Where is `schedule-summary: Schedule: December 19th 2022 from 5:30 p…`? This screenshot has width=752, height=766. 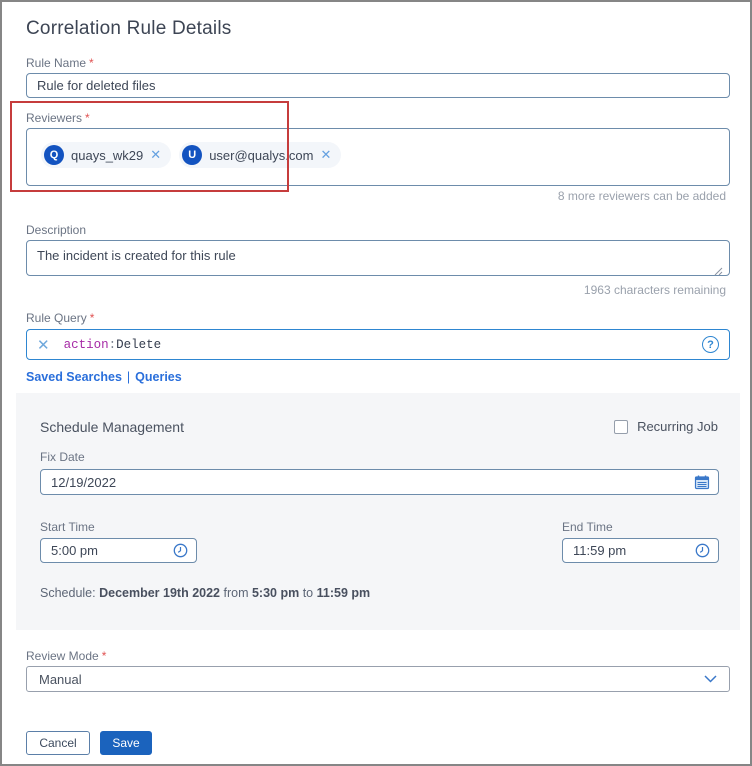 schedule-summary: Schedule: December 19th 2022 from 5:30 p… is located at coordinates (205, 593).